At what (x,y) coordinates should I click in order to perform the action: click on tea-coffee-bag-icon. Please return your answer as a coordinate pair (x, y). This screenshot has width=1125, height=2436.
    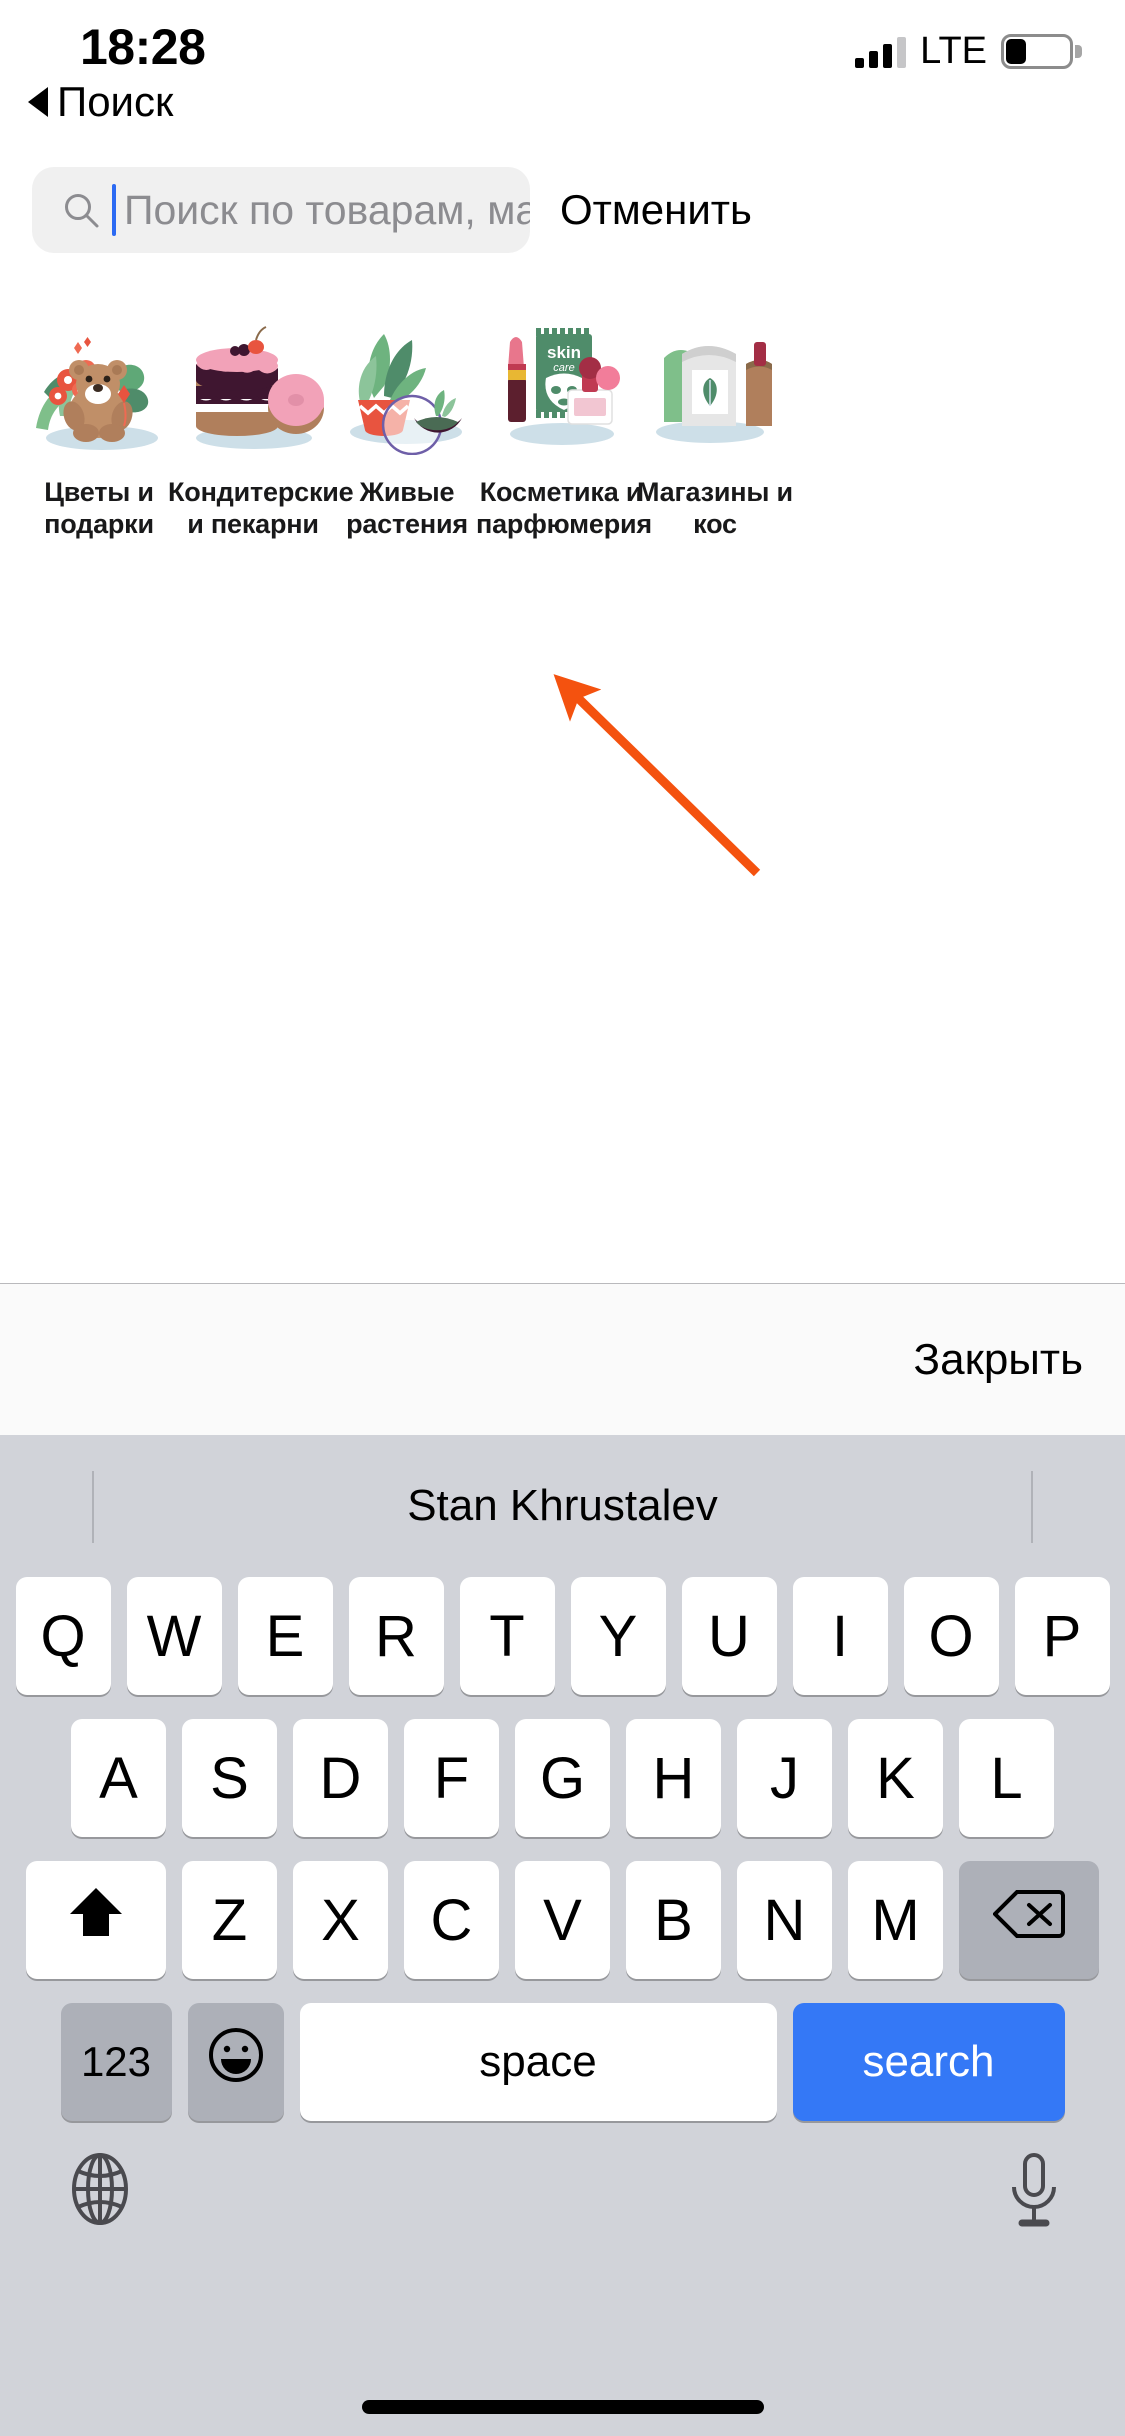
    Looking at the image, I should click on (715, 387).